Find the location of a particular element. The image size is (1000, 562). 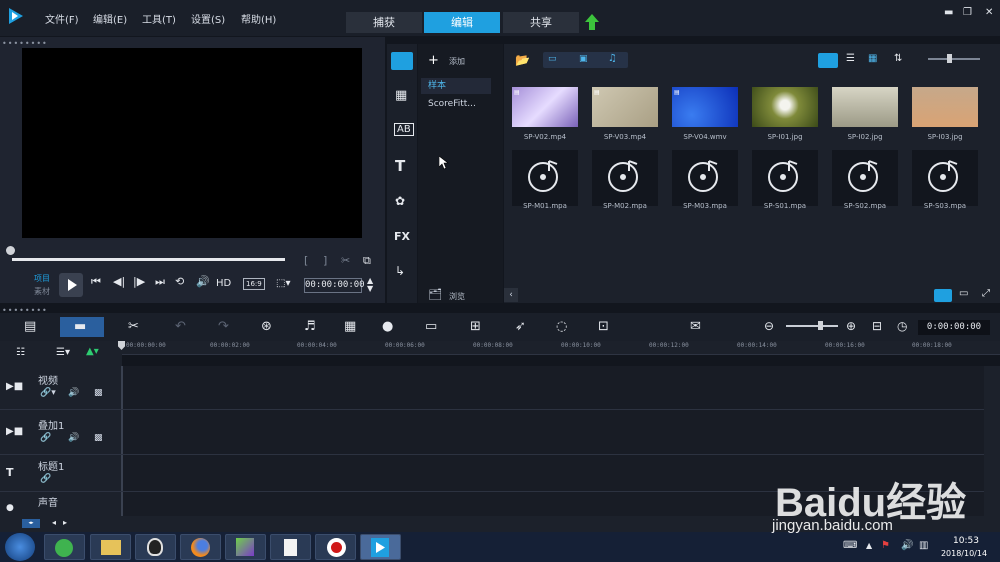

show-photo-icon: ▣ is located at coordinates (583, 59).